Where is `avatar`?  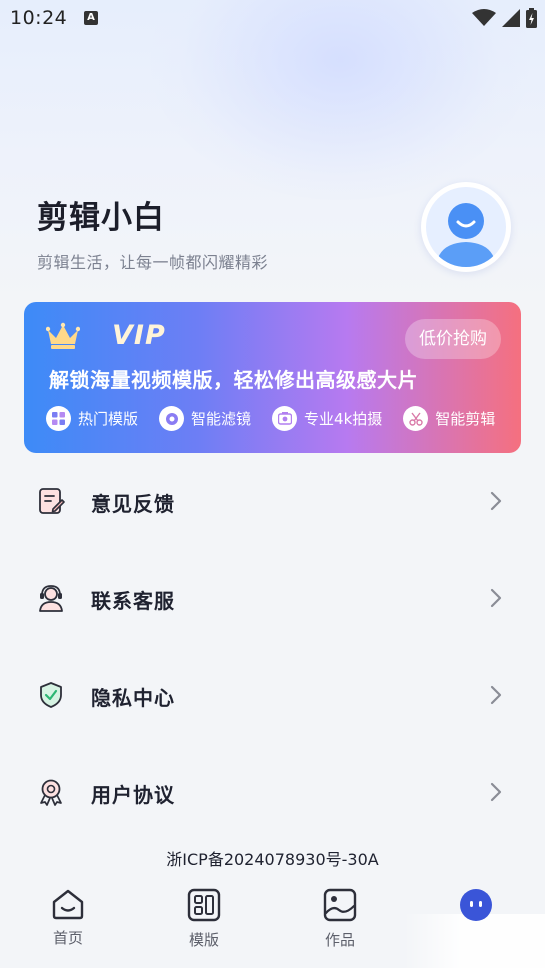
avatar is located at coordinates (466, 227).